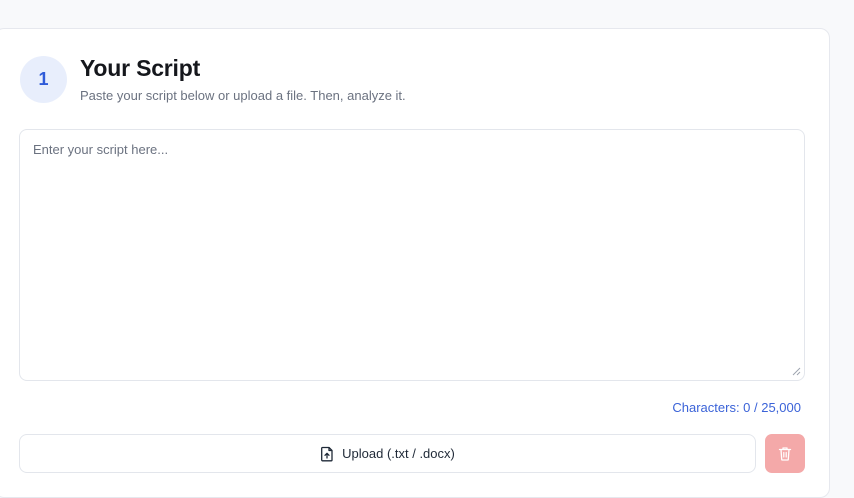  What do you see at coordinates (43, 79) in the screenshot?
I see `step-number-badge: 1` at bounding box center [43, 79].